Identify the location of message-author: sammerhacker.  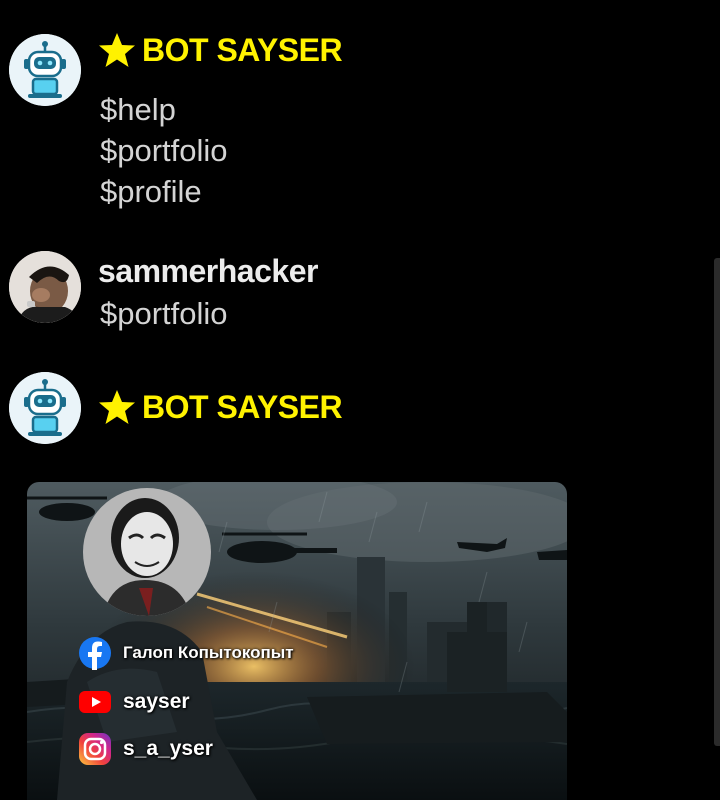
(208, 271).